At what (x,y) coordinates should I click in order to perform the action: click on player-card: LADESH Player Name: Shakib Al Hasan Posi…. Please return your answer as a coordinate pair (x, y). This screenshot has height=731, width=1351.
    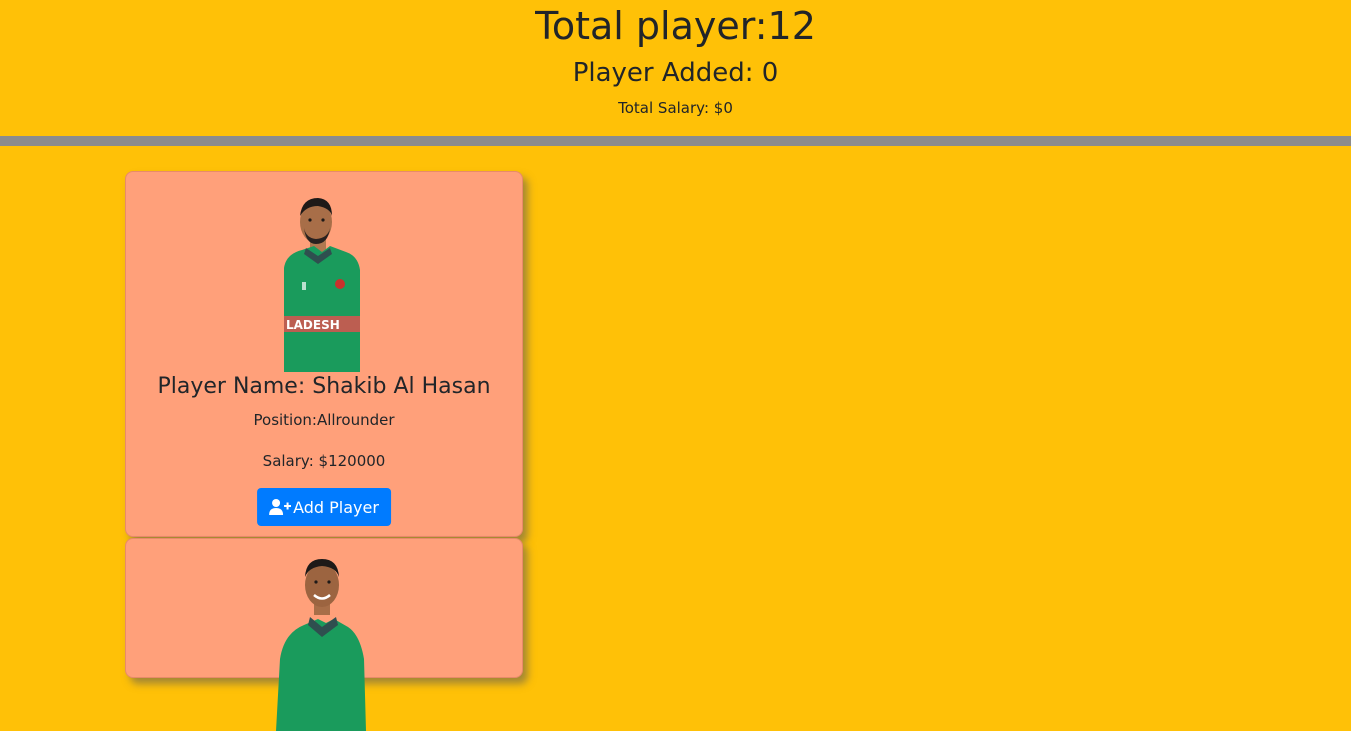
    Looking at the image, I should click on (324, 354).